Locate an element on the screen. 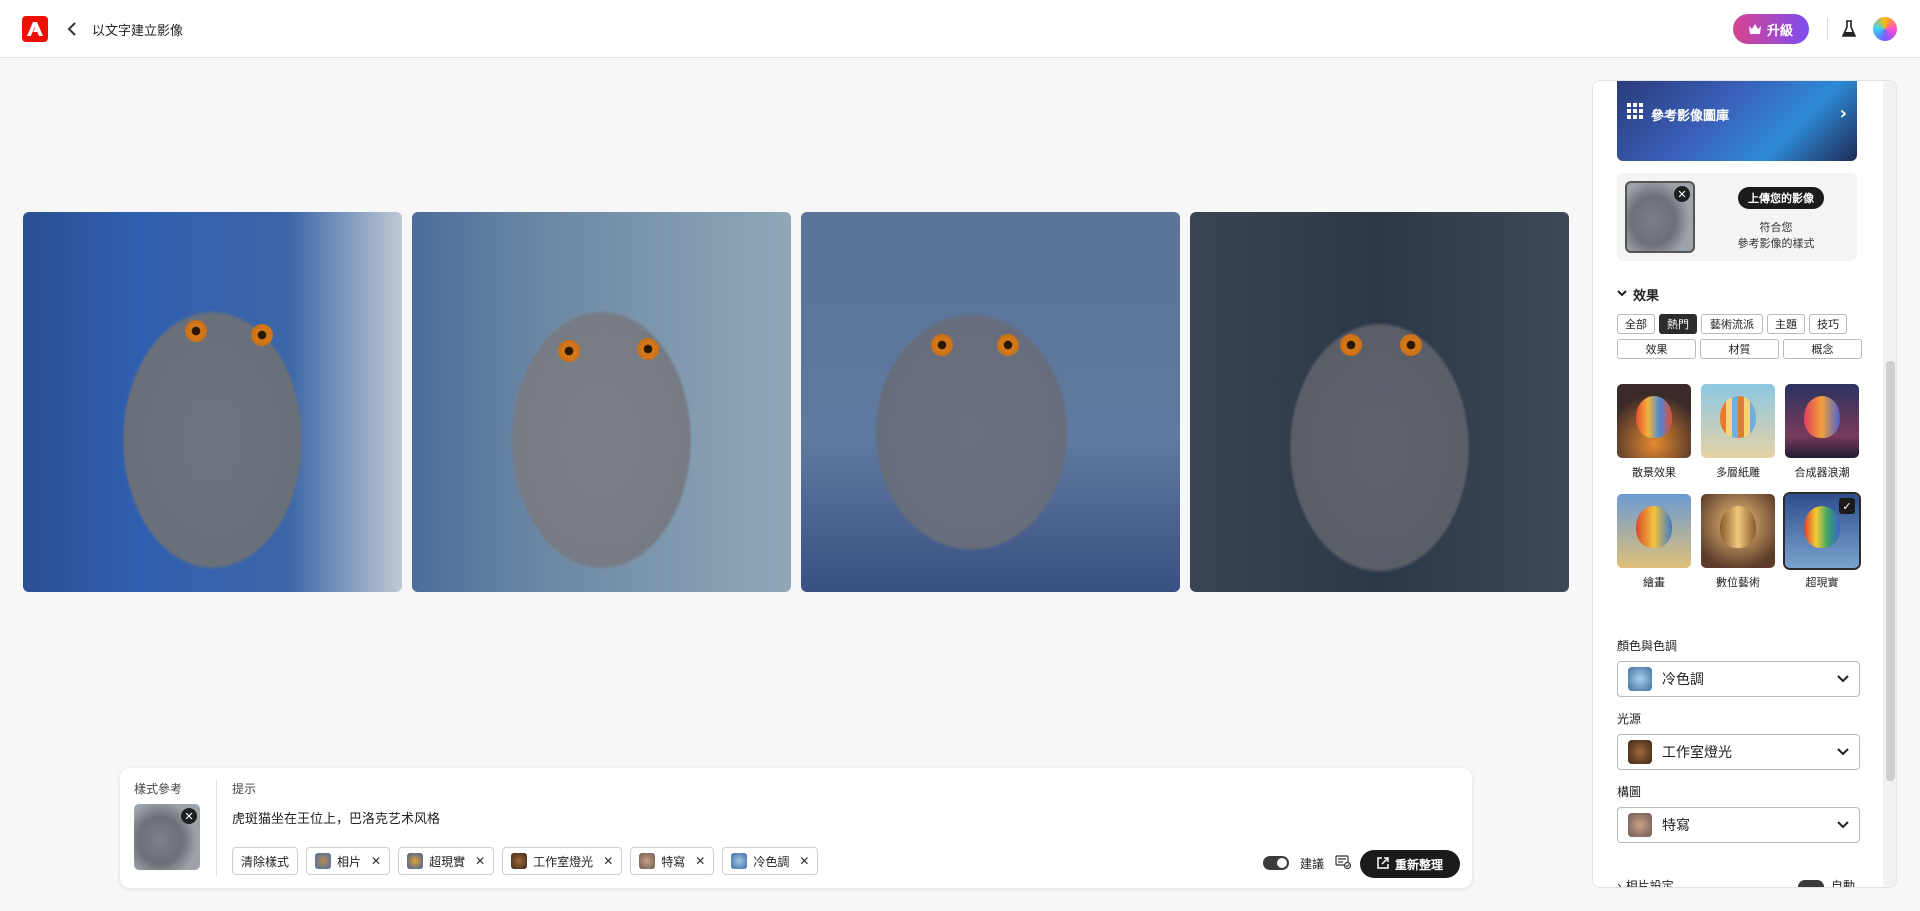  style-chip: 特寫 ✕ is located at coordinates (672, 861).